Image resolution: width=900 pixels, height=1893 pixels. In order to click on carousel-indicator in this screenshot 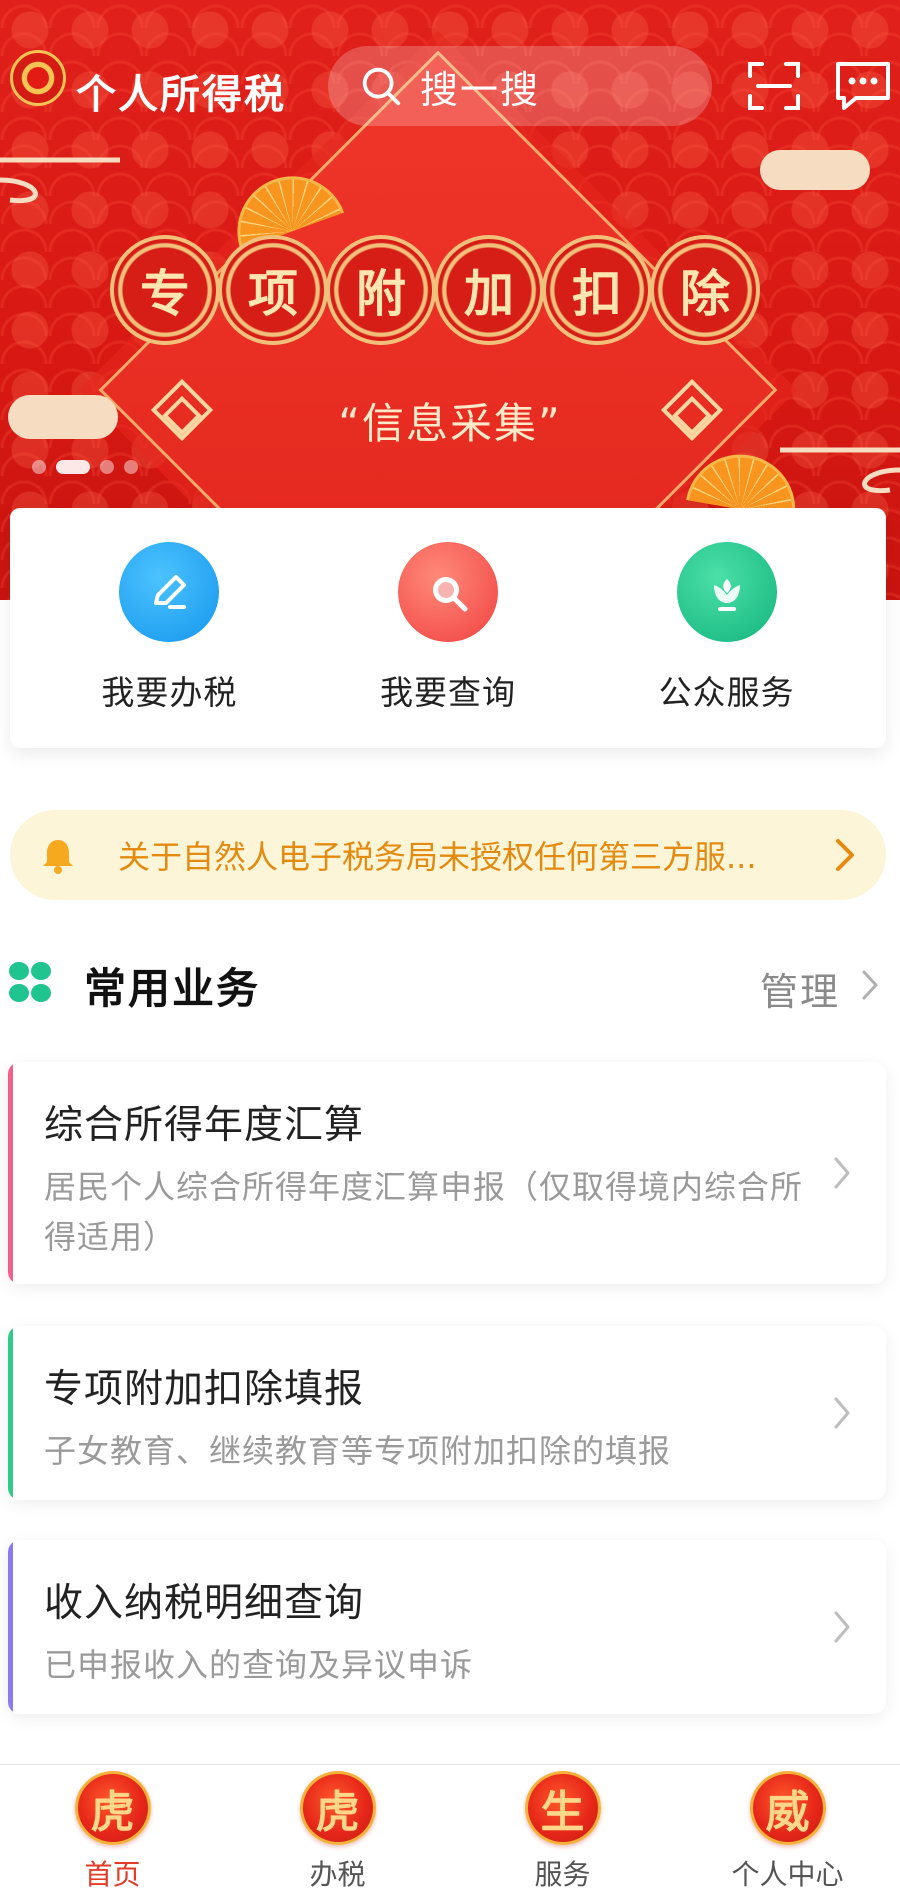, I will do `click(85, 467)`.